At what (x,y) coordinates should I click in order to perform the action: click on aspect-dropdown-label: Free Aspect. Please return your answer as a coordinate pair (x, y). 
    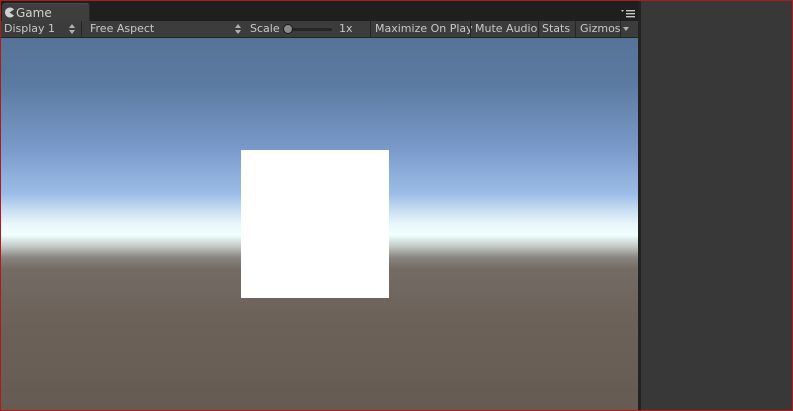
    Looking at the image, I should click on (122, 28).